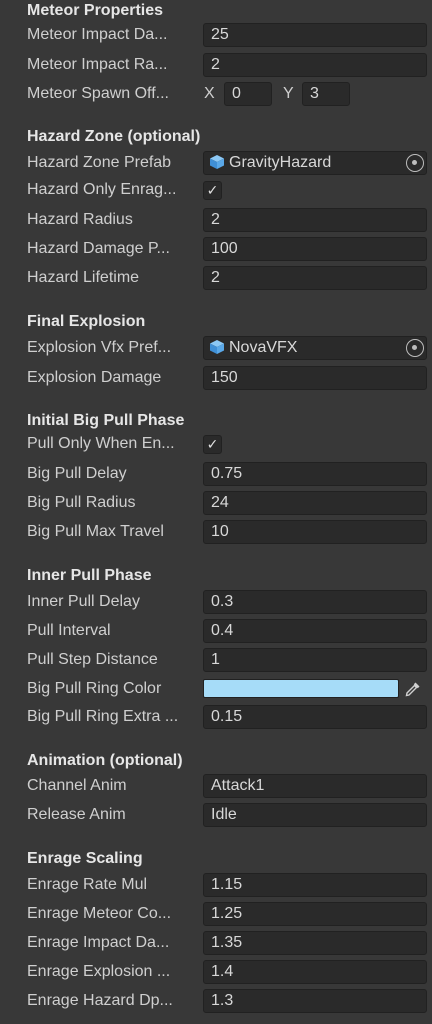 This screenshot has height=1024, width=432. Describe the element at coordinates (315, 503) in the screenshot. I see `big-pull-radius-input: 24` at that location.